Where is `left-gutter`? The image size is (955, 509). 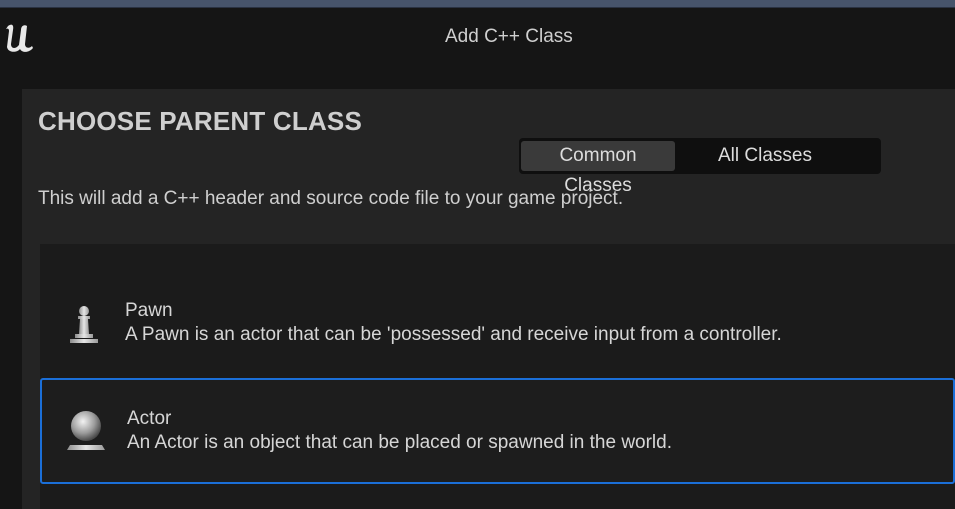 left-gutter is located at coordinates (11, 288).